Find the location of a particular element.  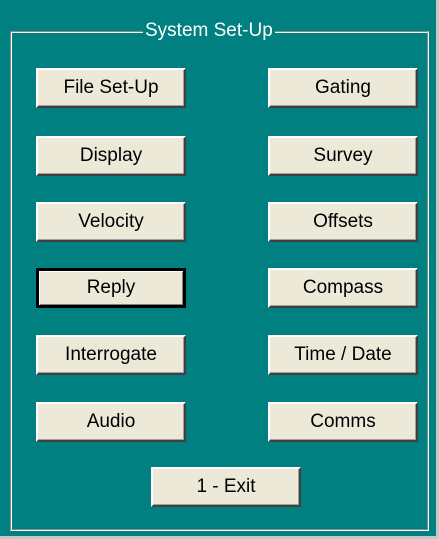

comms-button: Comms is located at coordinates (343, 422).